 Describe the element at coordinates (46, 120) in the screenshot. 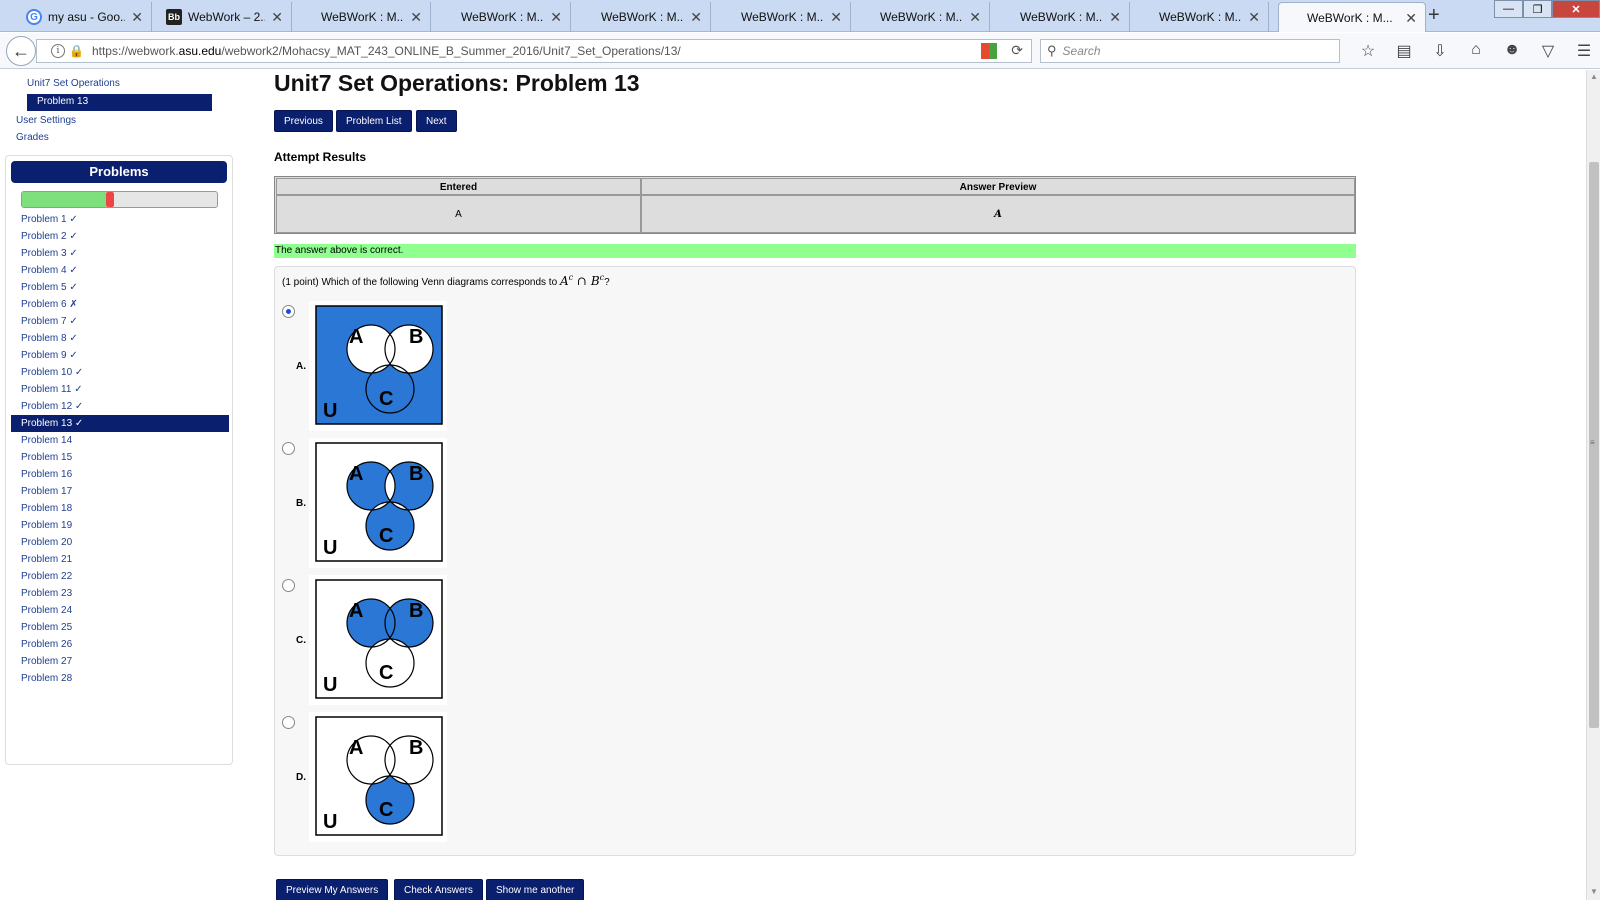

I see `sidebar-user-settings: User Settings` at that location.